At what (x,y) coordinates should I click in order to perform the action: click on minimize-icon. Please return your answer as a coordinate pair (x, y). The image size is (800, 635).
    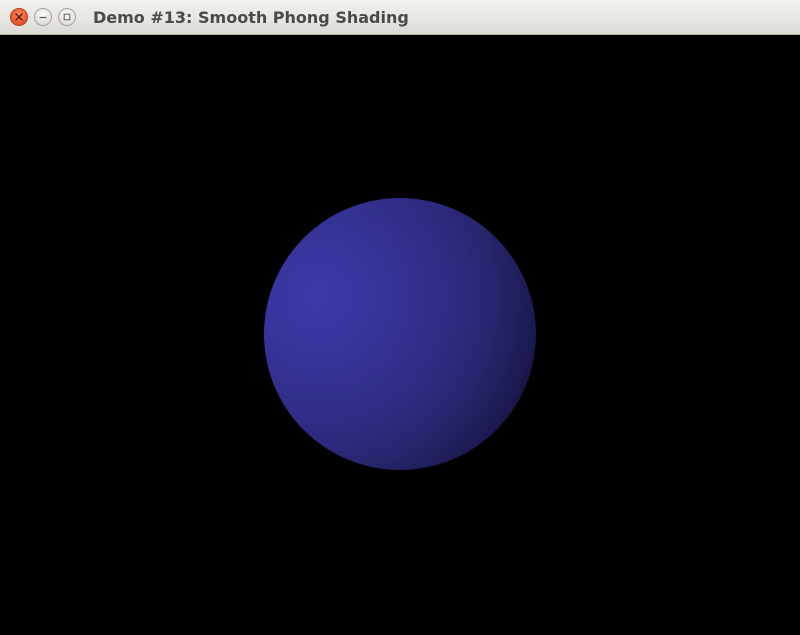
    Looking at the image, I should click on (43, 17).